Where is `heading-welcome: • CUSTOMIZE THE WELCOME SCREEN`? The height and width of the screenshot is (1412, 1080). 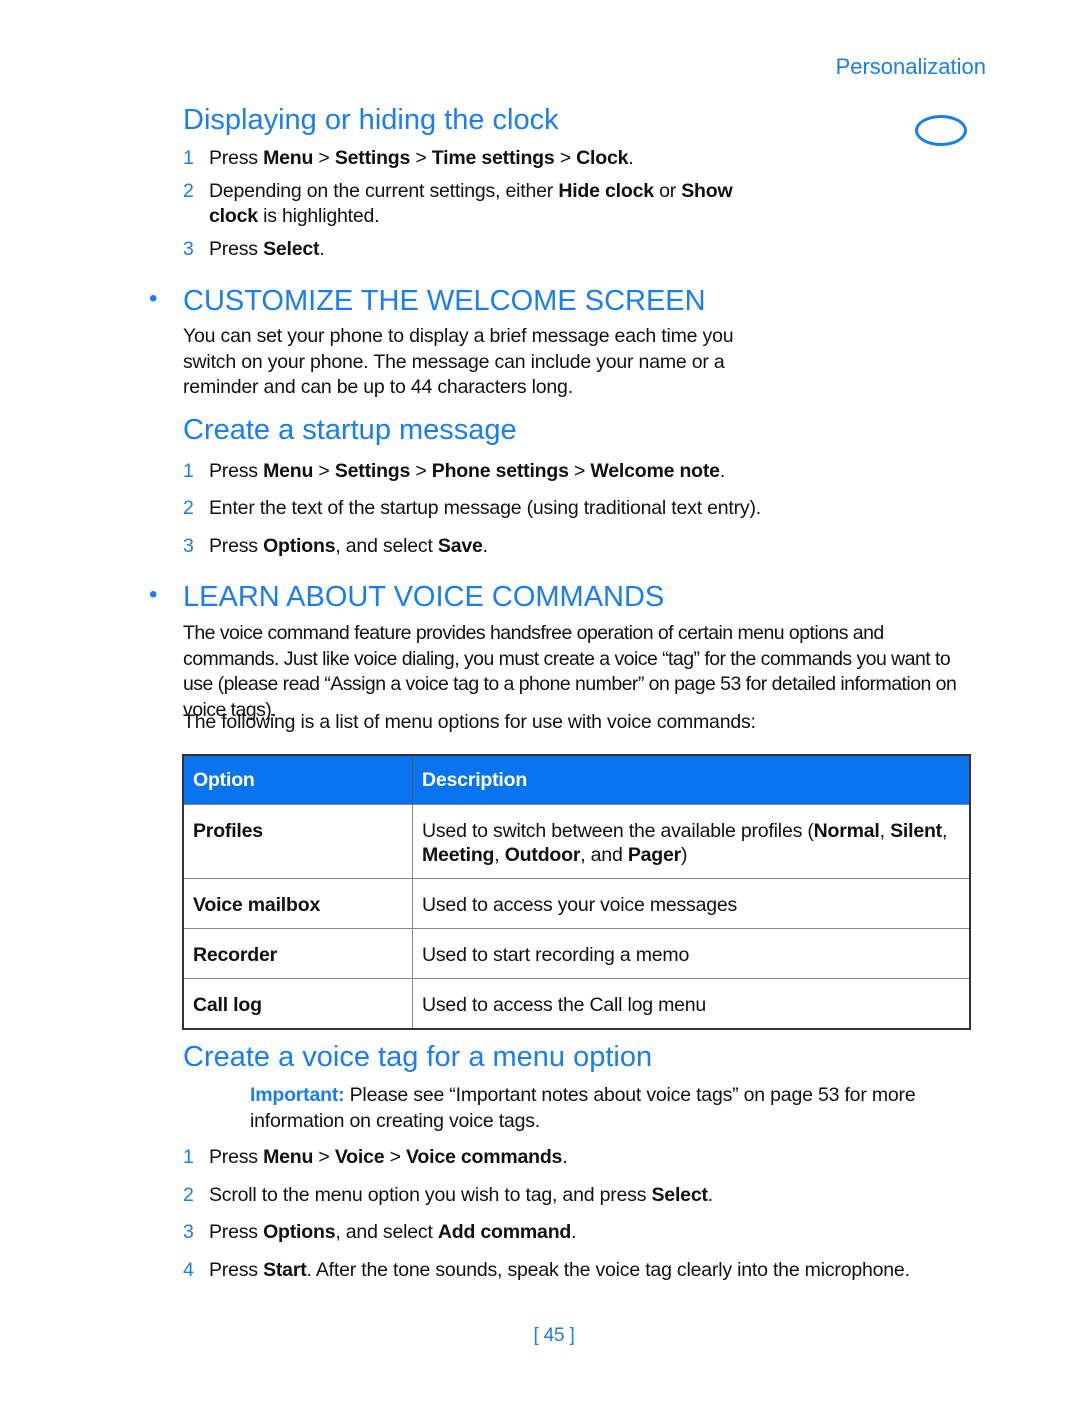 heading-welcome: • CUSTOMIZE THE WELCOME SCREEN is located at coordinates (427, 301).